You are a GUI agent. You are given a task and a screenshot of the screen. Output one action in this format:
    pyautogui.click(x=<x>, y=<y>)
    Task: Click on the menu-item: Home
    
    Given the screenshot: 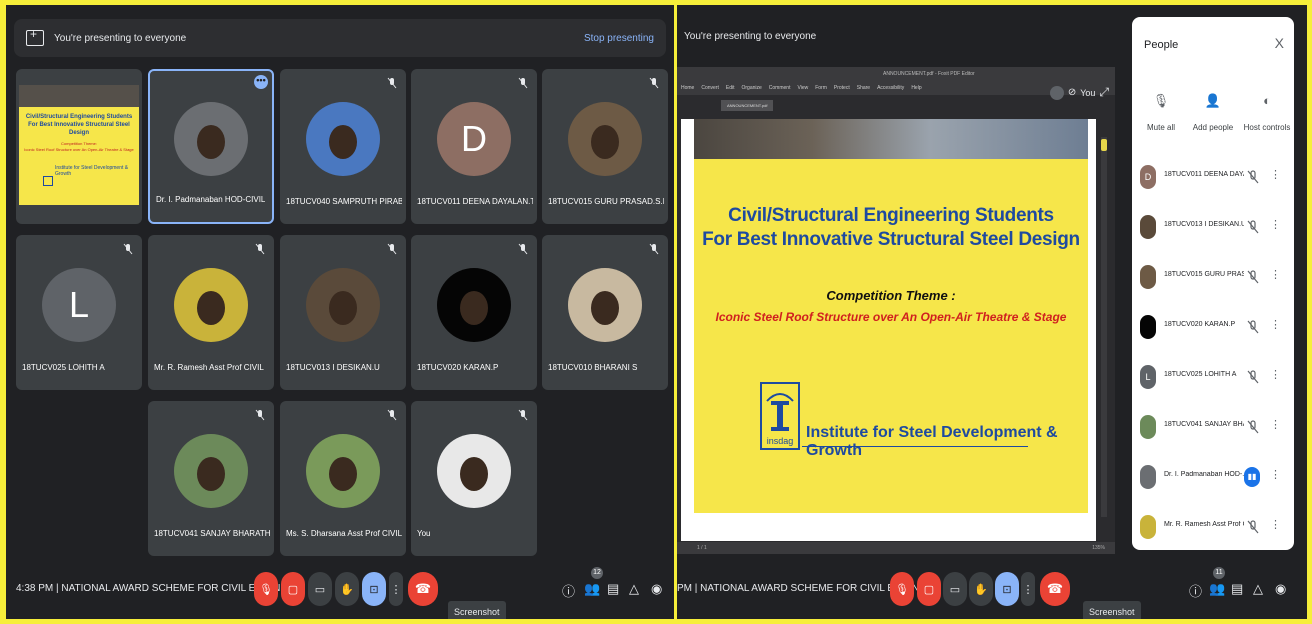 What is the action you would take?
    pyautogui.click(x=687, y=88)
    